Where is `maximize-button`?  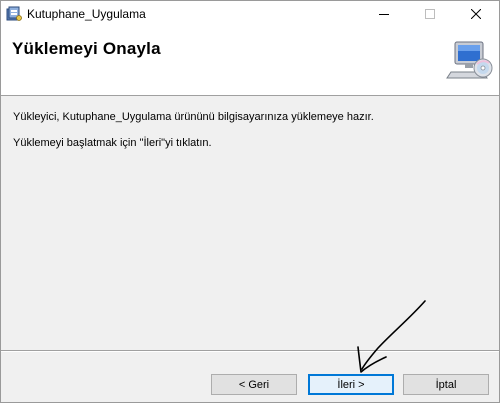 maximize-button is located at coordinates (430, 13).